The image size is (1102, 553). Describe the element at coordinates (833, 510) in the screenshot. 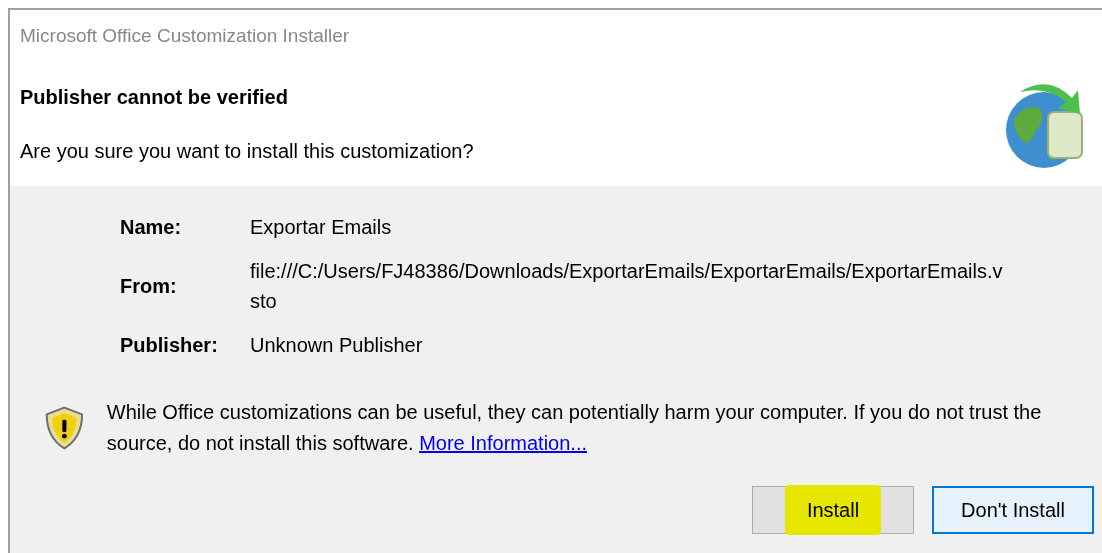

I see `dialog-button: Install` at that location.